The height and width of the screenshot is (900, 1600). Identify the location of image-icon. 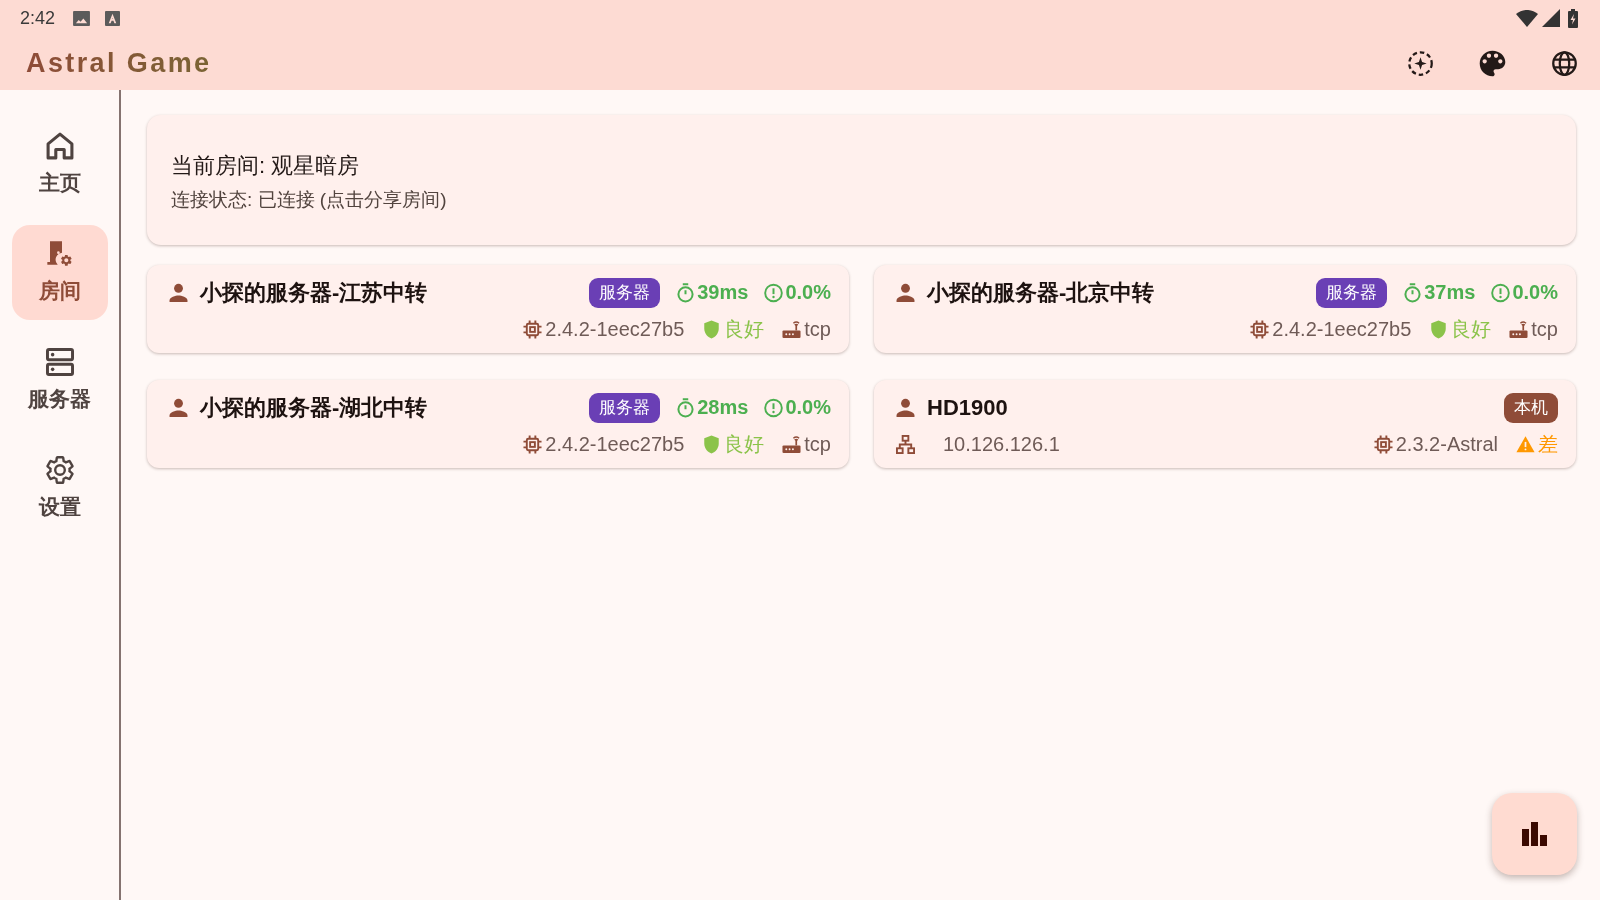
(82, 18).